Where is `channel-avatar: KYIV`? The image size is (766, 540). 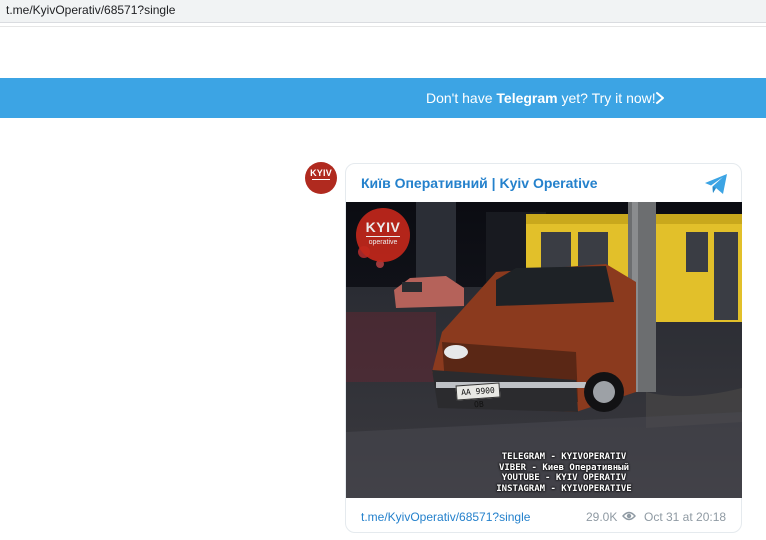 channel-avatar: KYIV is located at coordinates (321, 178).